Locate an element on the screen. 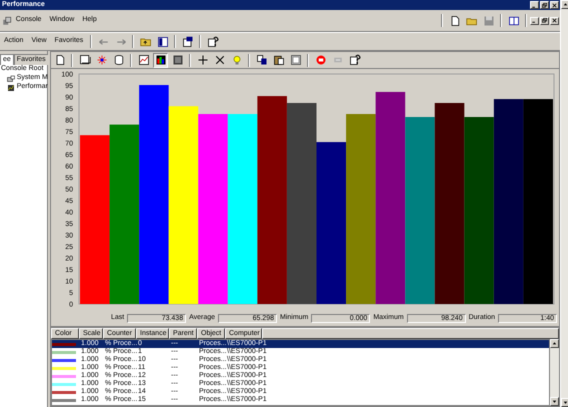  tree-toggle-icon is located at coordinates (162, 41).